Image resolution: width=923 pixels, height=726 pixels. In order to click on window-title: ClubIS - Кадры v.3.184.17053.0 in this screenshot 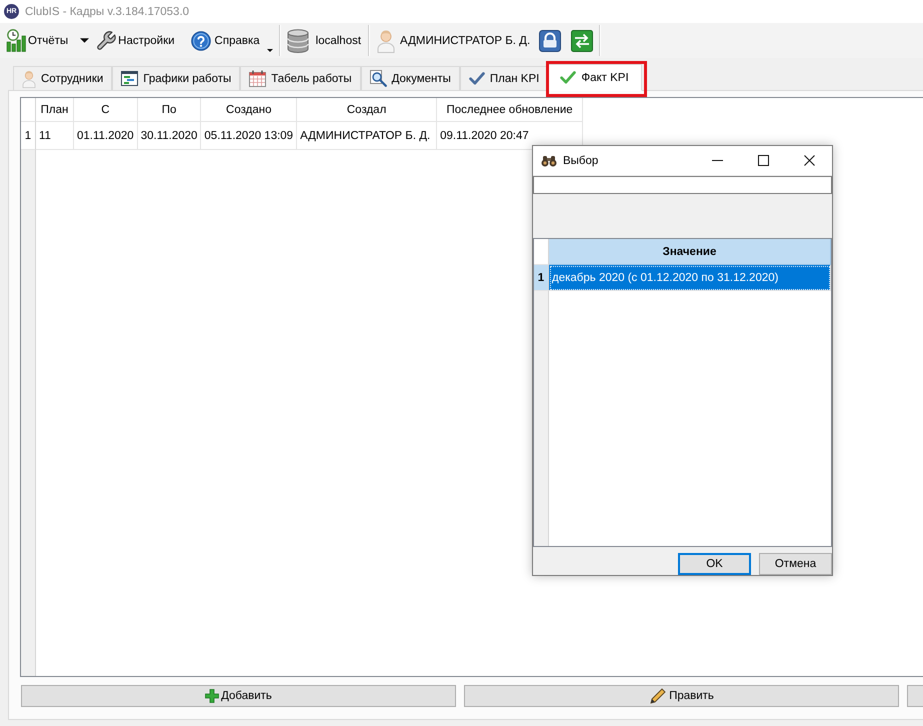, I will do `click(107, 12)`.